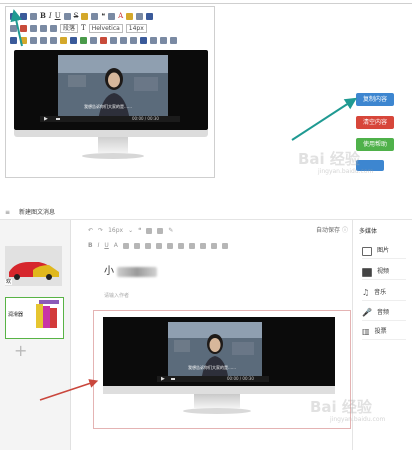  What do you see at coordinates (150, 16) in the screenshot?
I see `fullscreen-icon` at bounding box center [150, 16].